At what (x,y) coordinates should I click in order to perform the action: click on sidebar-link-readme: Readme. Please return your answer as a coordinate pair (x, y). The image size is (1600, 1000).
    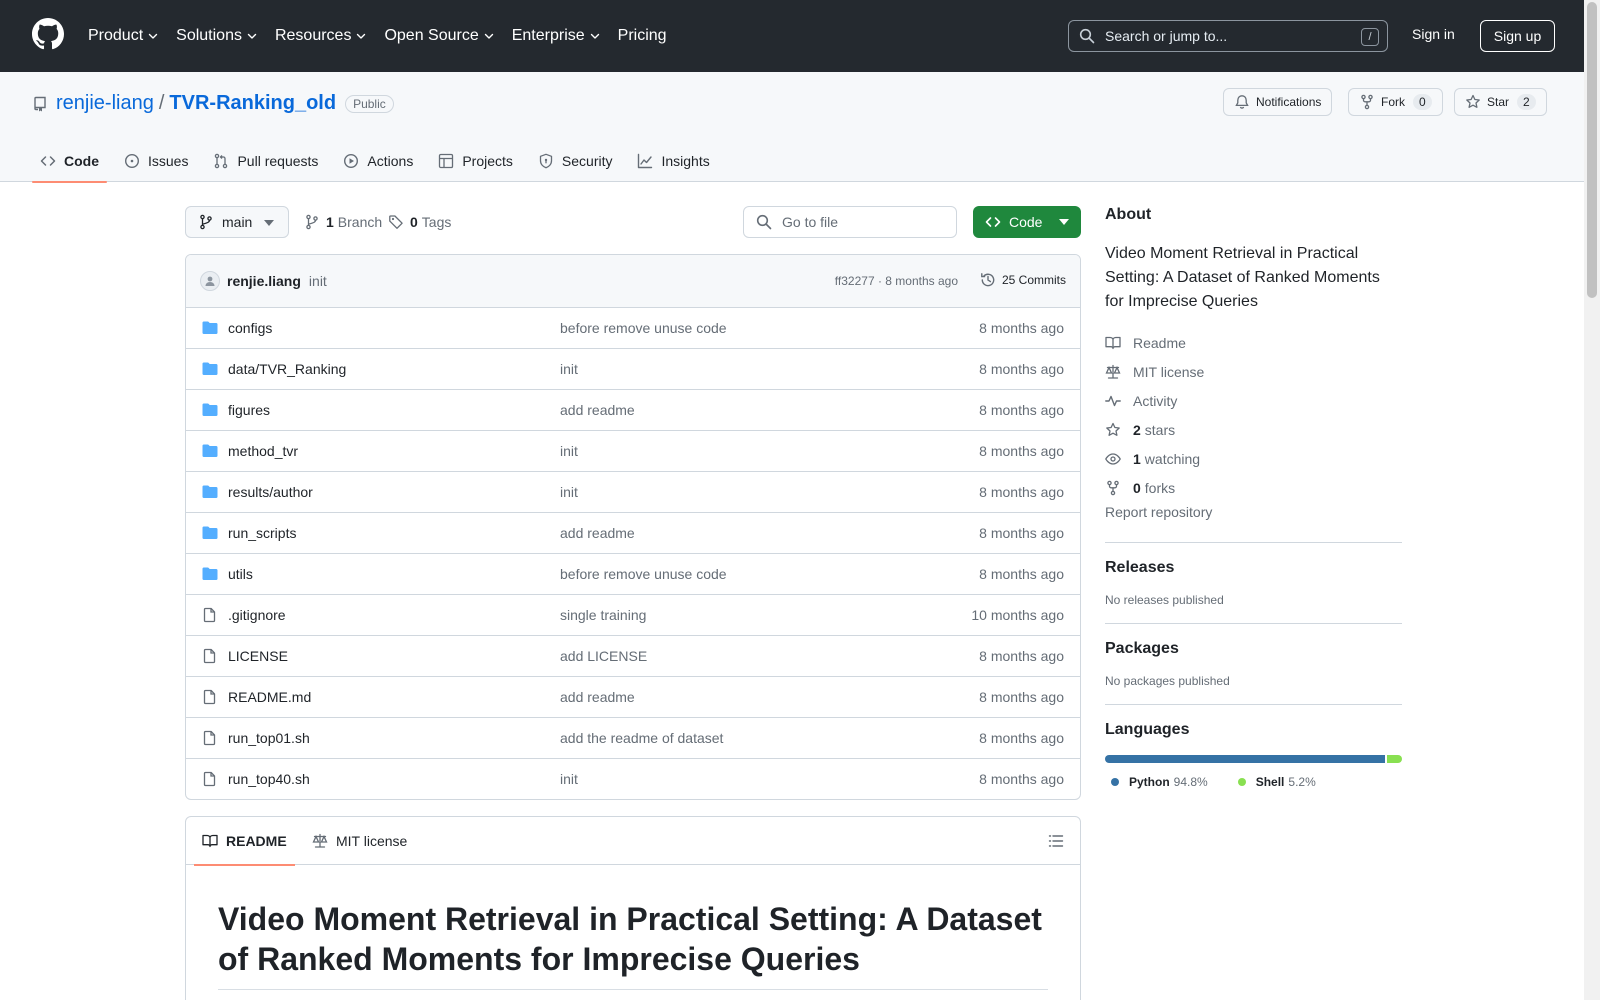
    Looking at the image, I should click on (1253, 342).